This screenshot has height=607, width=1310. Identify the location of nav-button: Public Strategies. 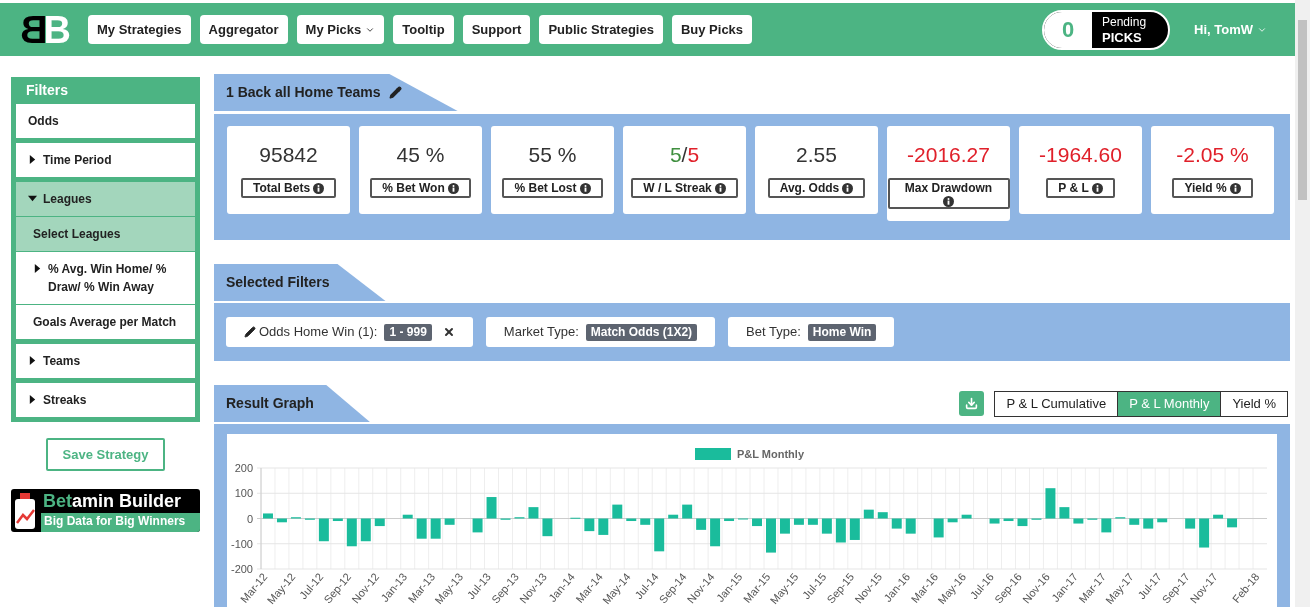
(601, 29).